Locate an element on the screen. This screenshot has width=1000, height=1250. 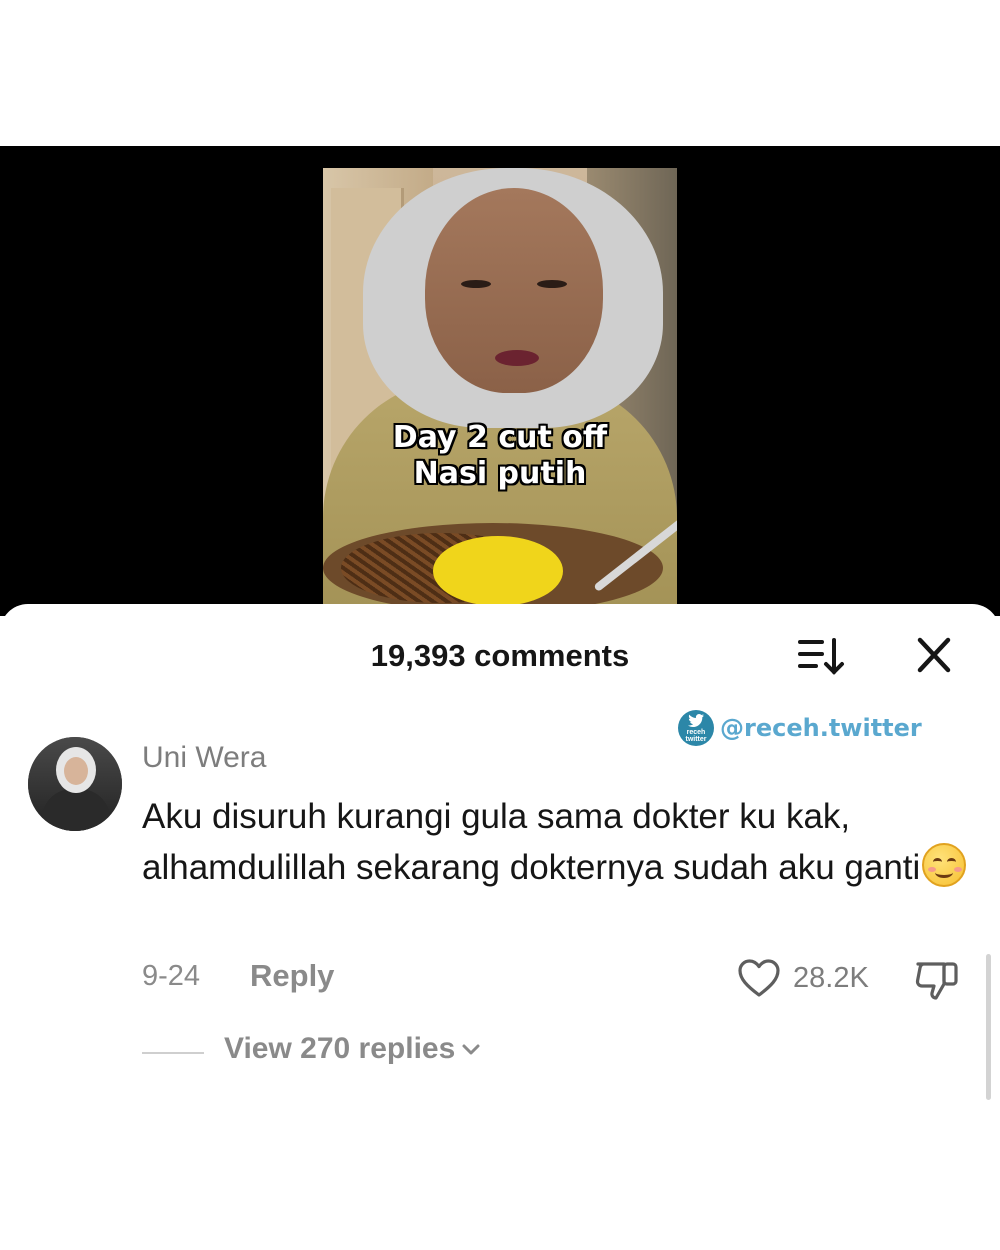
watermark-logo-text: receh twitter is located at coordinates (696, 736).